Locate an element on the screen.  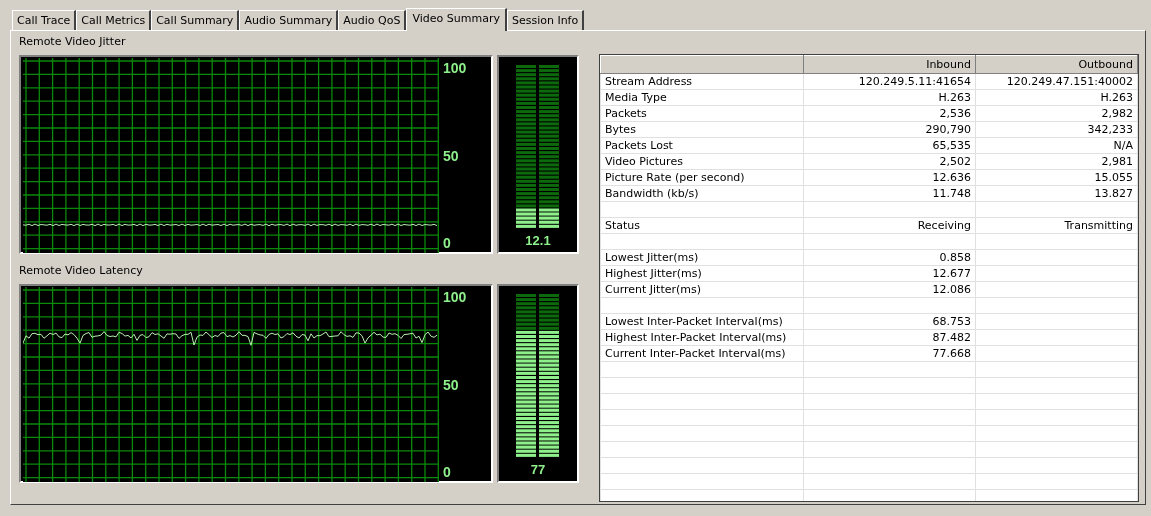
table-cell: 2,502 is located at coordinates (889, 161).